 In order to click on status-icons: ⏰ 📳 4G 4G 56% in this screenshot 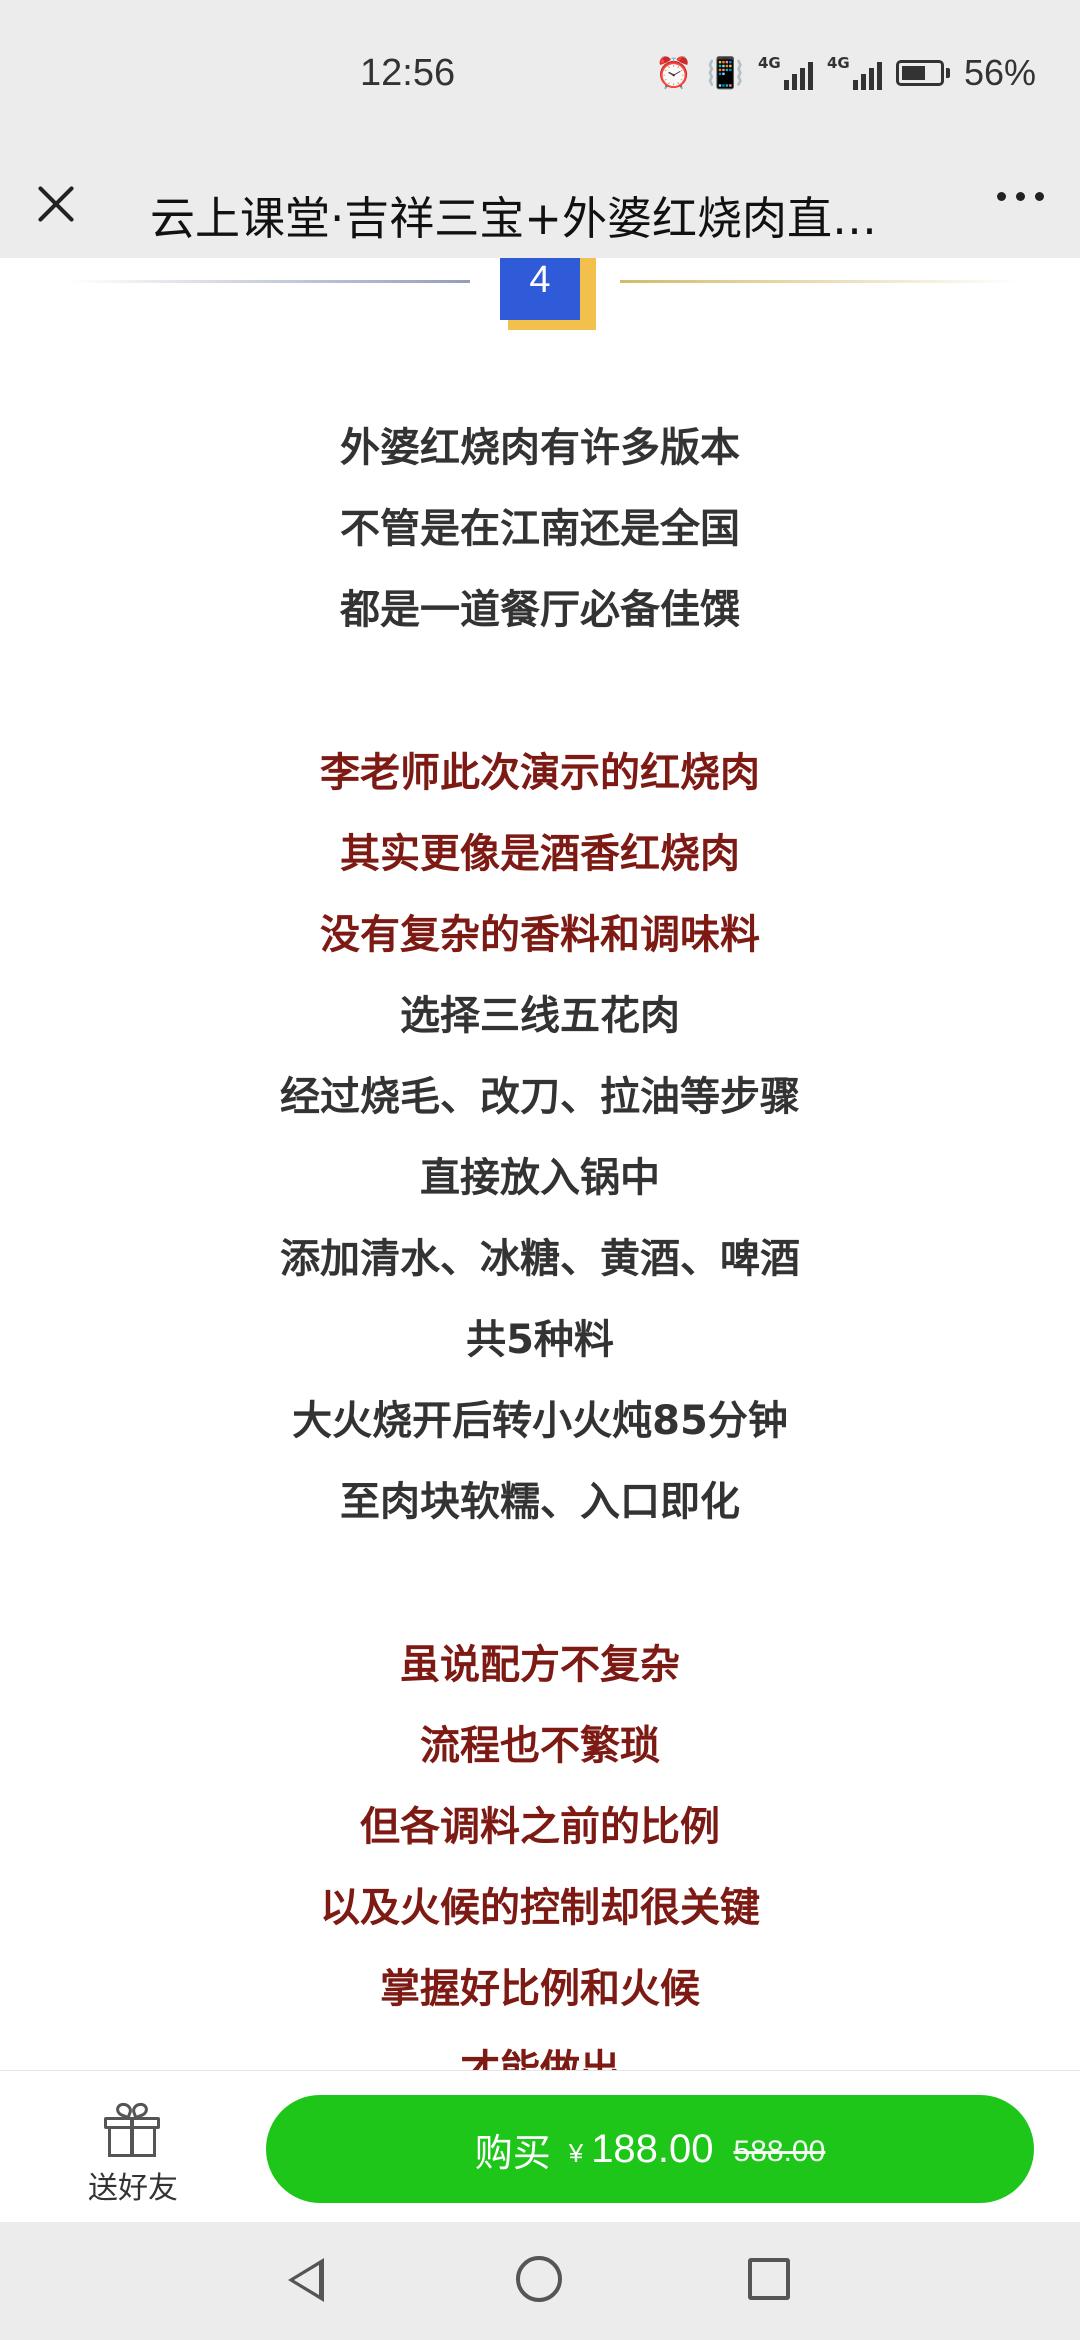, I will do `click(845, 73)`.